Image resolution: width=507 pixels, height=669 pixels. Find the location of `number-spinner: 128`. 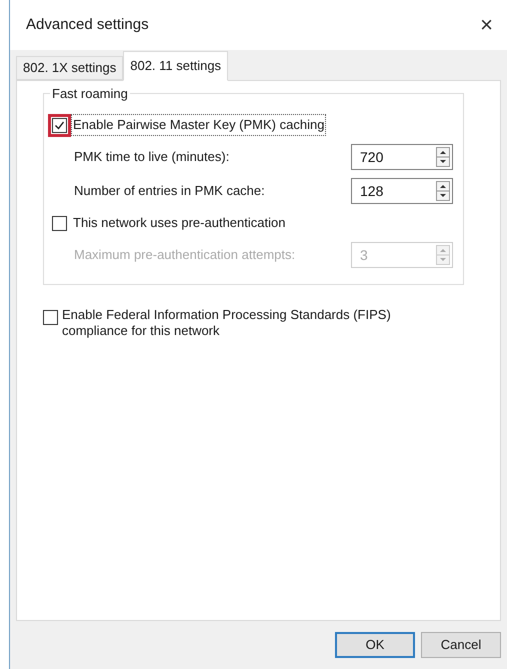

number-spinner: 128 is located at coordinates (402, 191).